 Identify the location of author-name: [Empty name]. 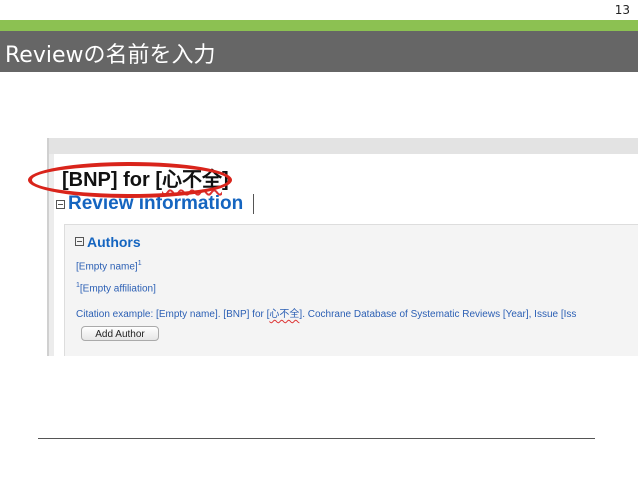
(107, 267).